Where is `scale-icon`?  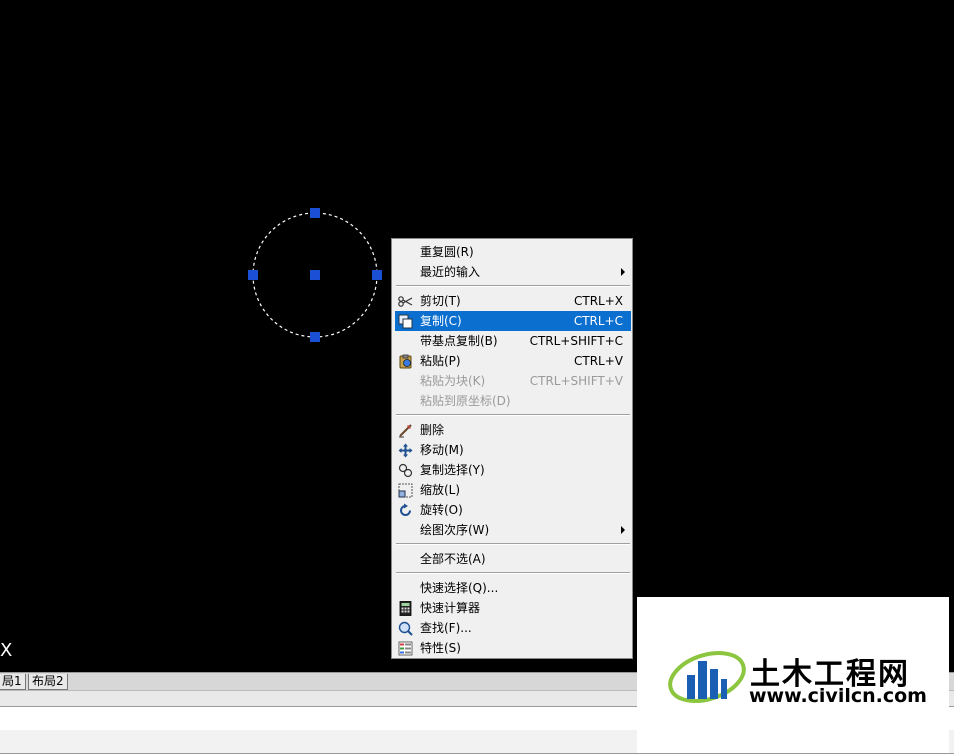
scale-icon is located at coordinates (405, 490).